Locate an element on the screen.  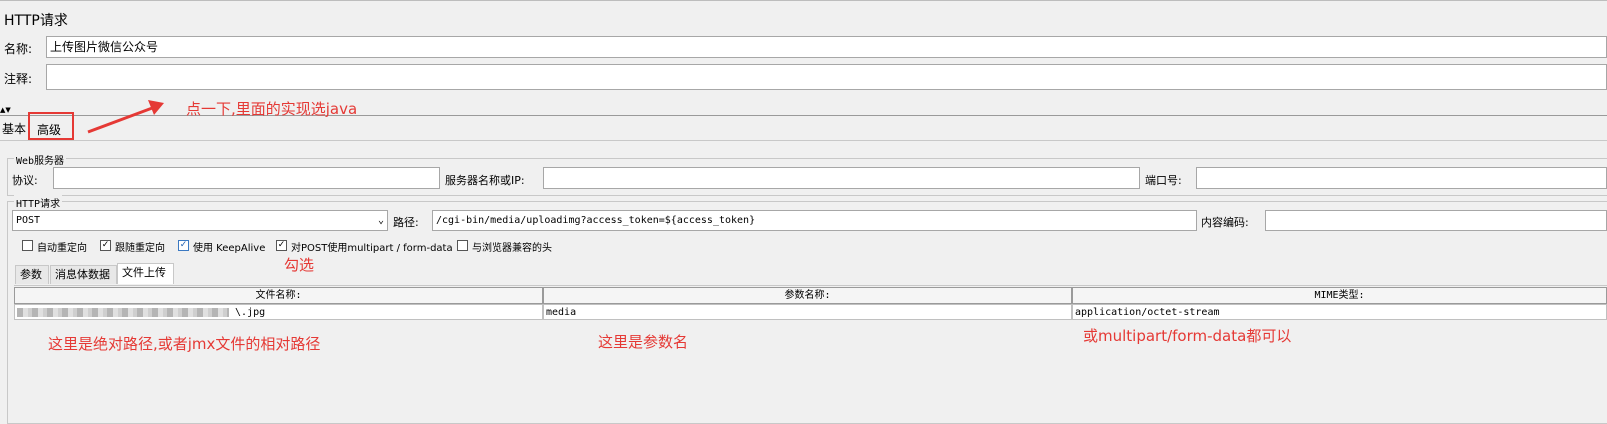
table-row-mime-cell: application/octet-stream is located at coordinates (1339, 312).